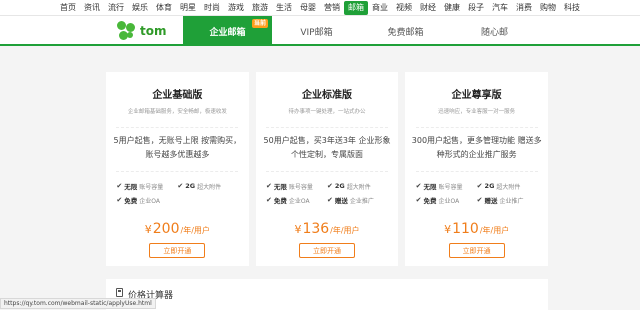 The width and height of the screenshot is (640, 310). Describe the element at coordinates (236, 8) in the screenshot. I see `topnav-item: 游戏` at that location.